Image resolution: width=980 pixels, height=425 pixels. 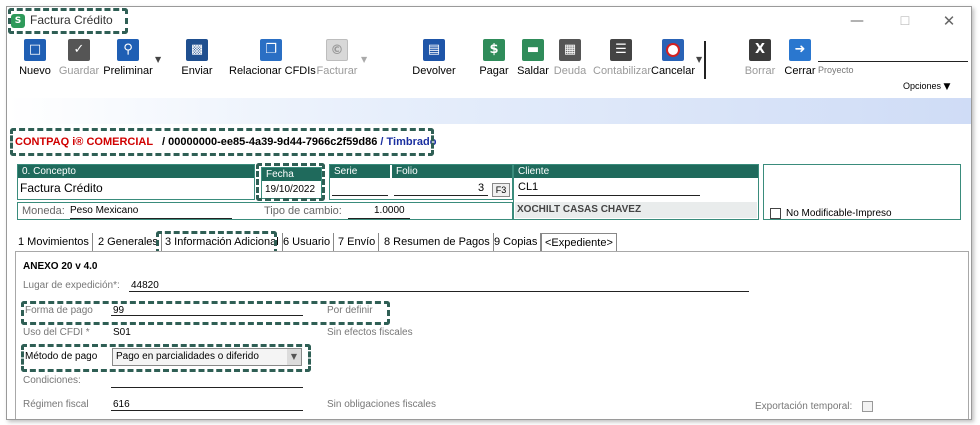 What do you see at coordinates (303, 211) in the screenshot?
I see `tipo-cambio-label: Tipo de cambio:` at bounding box center [303, 211].